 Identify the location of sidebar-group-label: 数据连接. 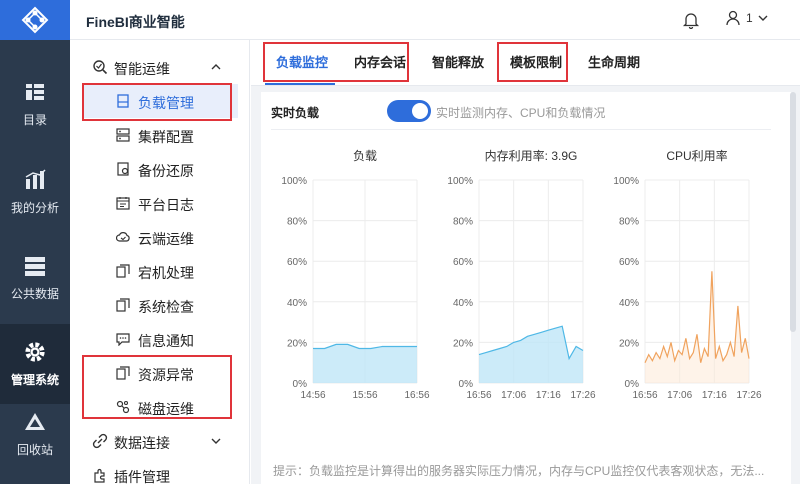
(142, 443).